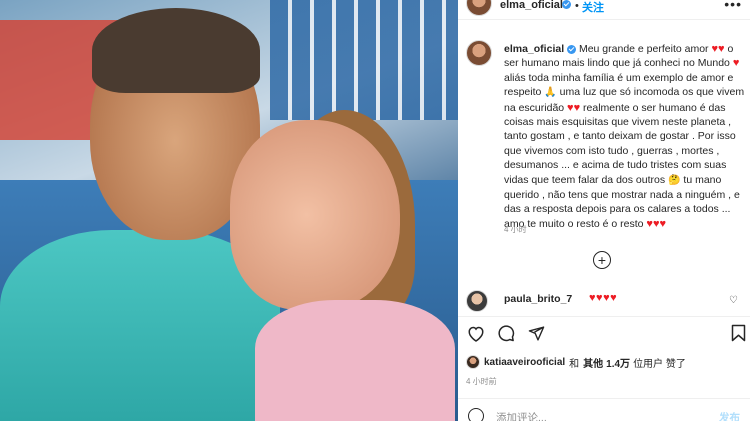 This screenshot has width=750, height=421. What do you see at coordinates (593, 7) in the screenshot?
I see `follow-button: 关注` at bounding box center [593, 7].